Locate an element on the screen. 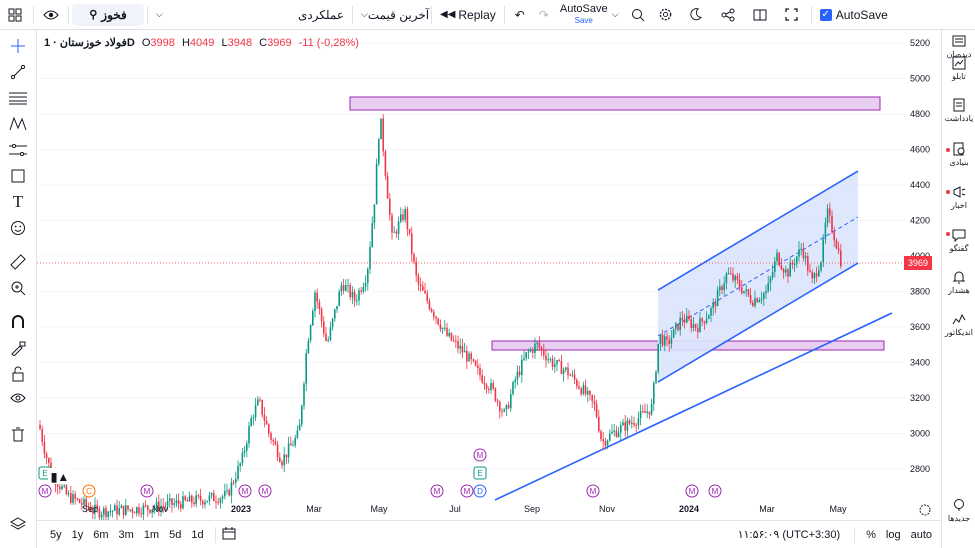 The height and width of the screenshot is (548, 975). svg-text: E is located at coordinates (479, 473).